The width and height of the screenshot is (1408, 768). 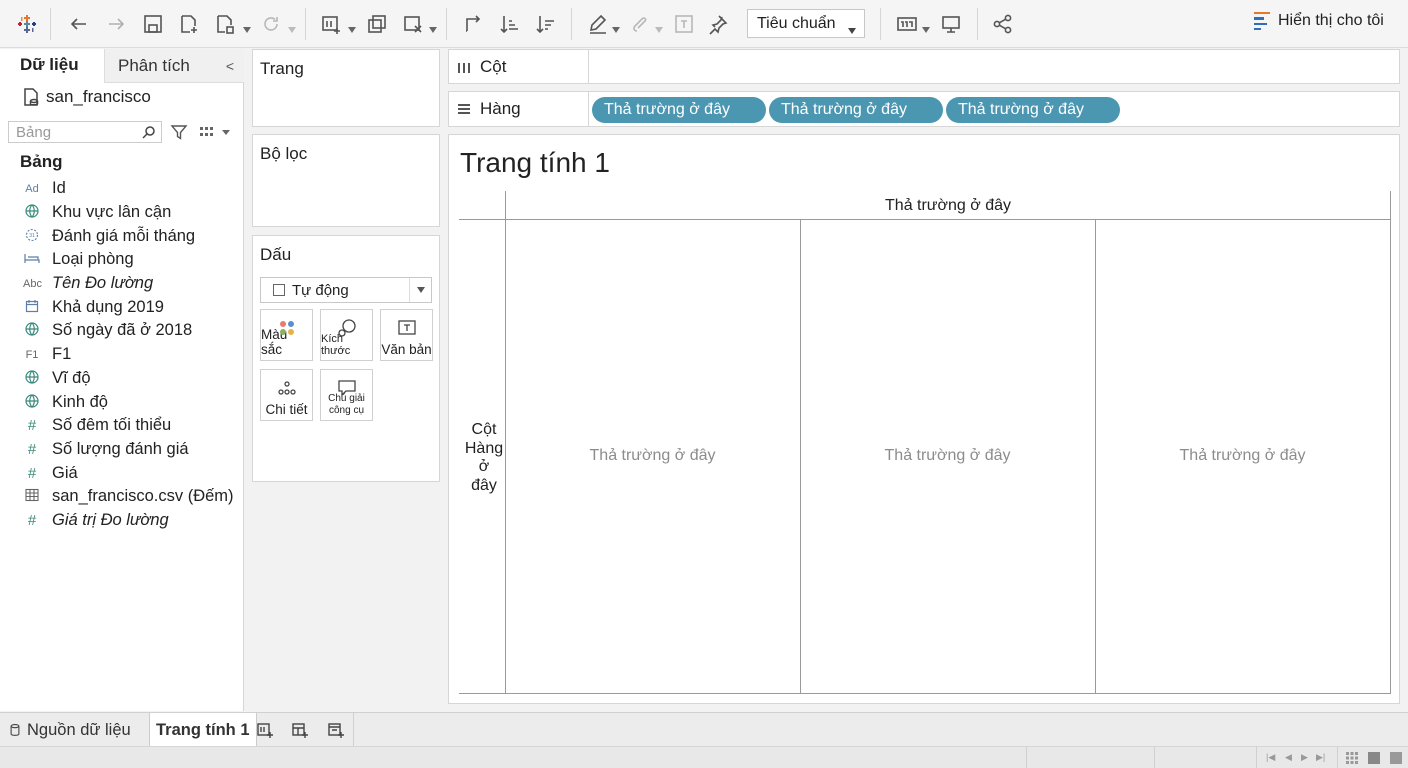 I want to click on field-item: Loại phòng, so click(x=122, y=260).